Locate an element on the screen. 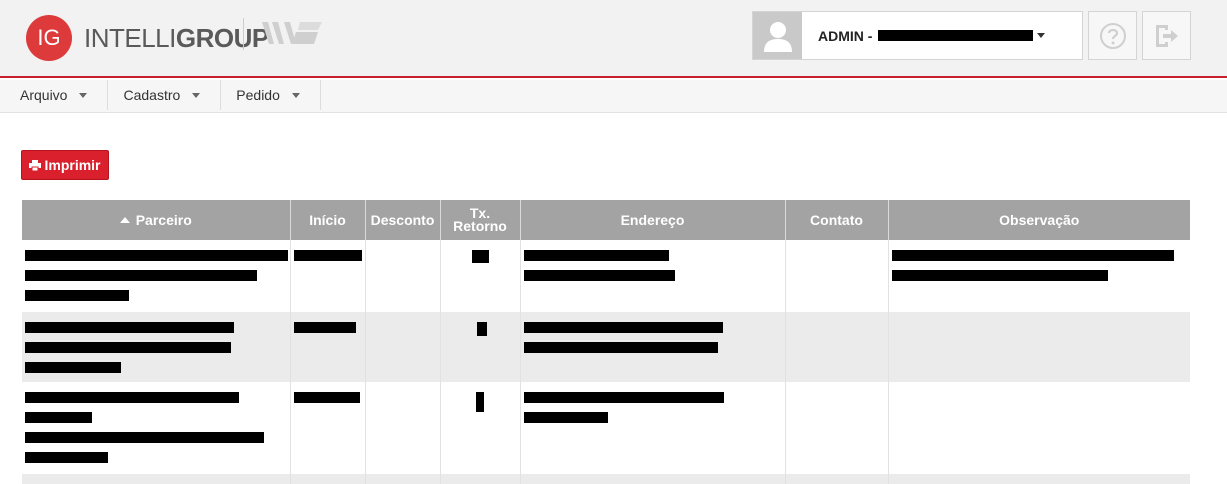 The height and width of the screenshot is (484, 1227). help-button is located at coordinates (1112, 35).